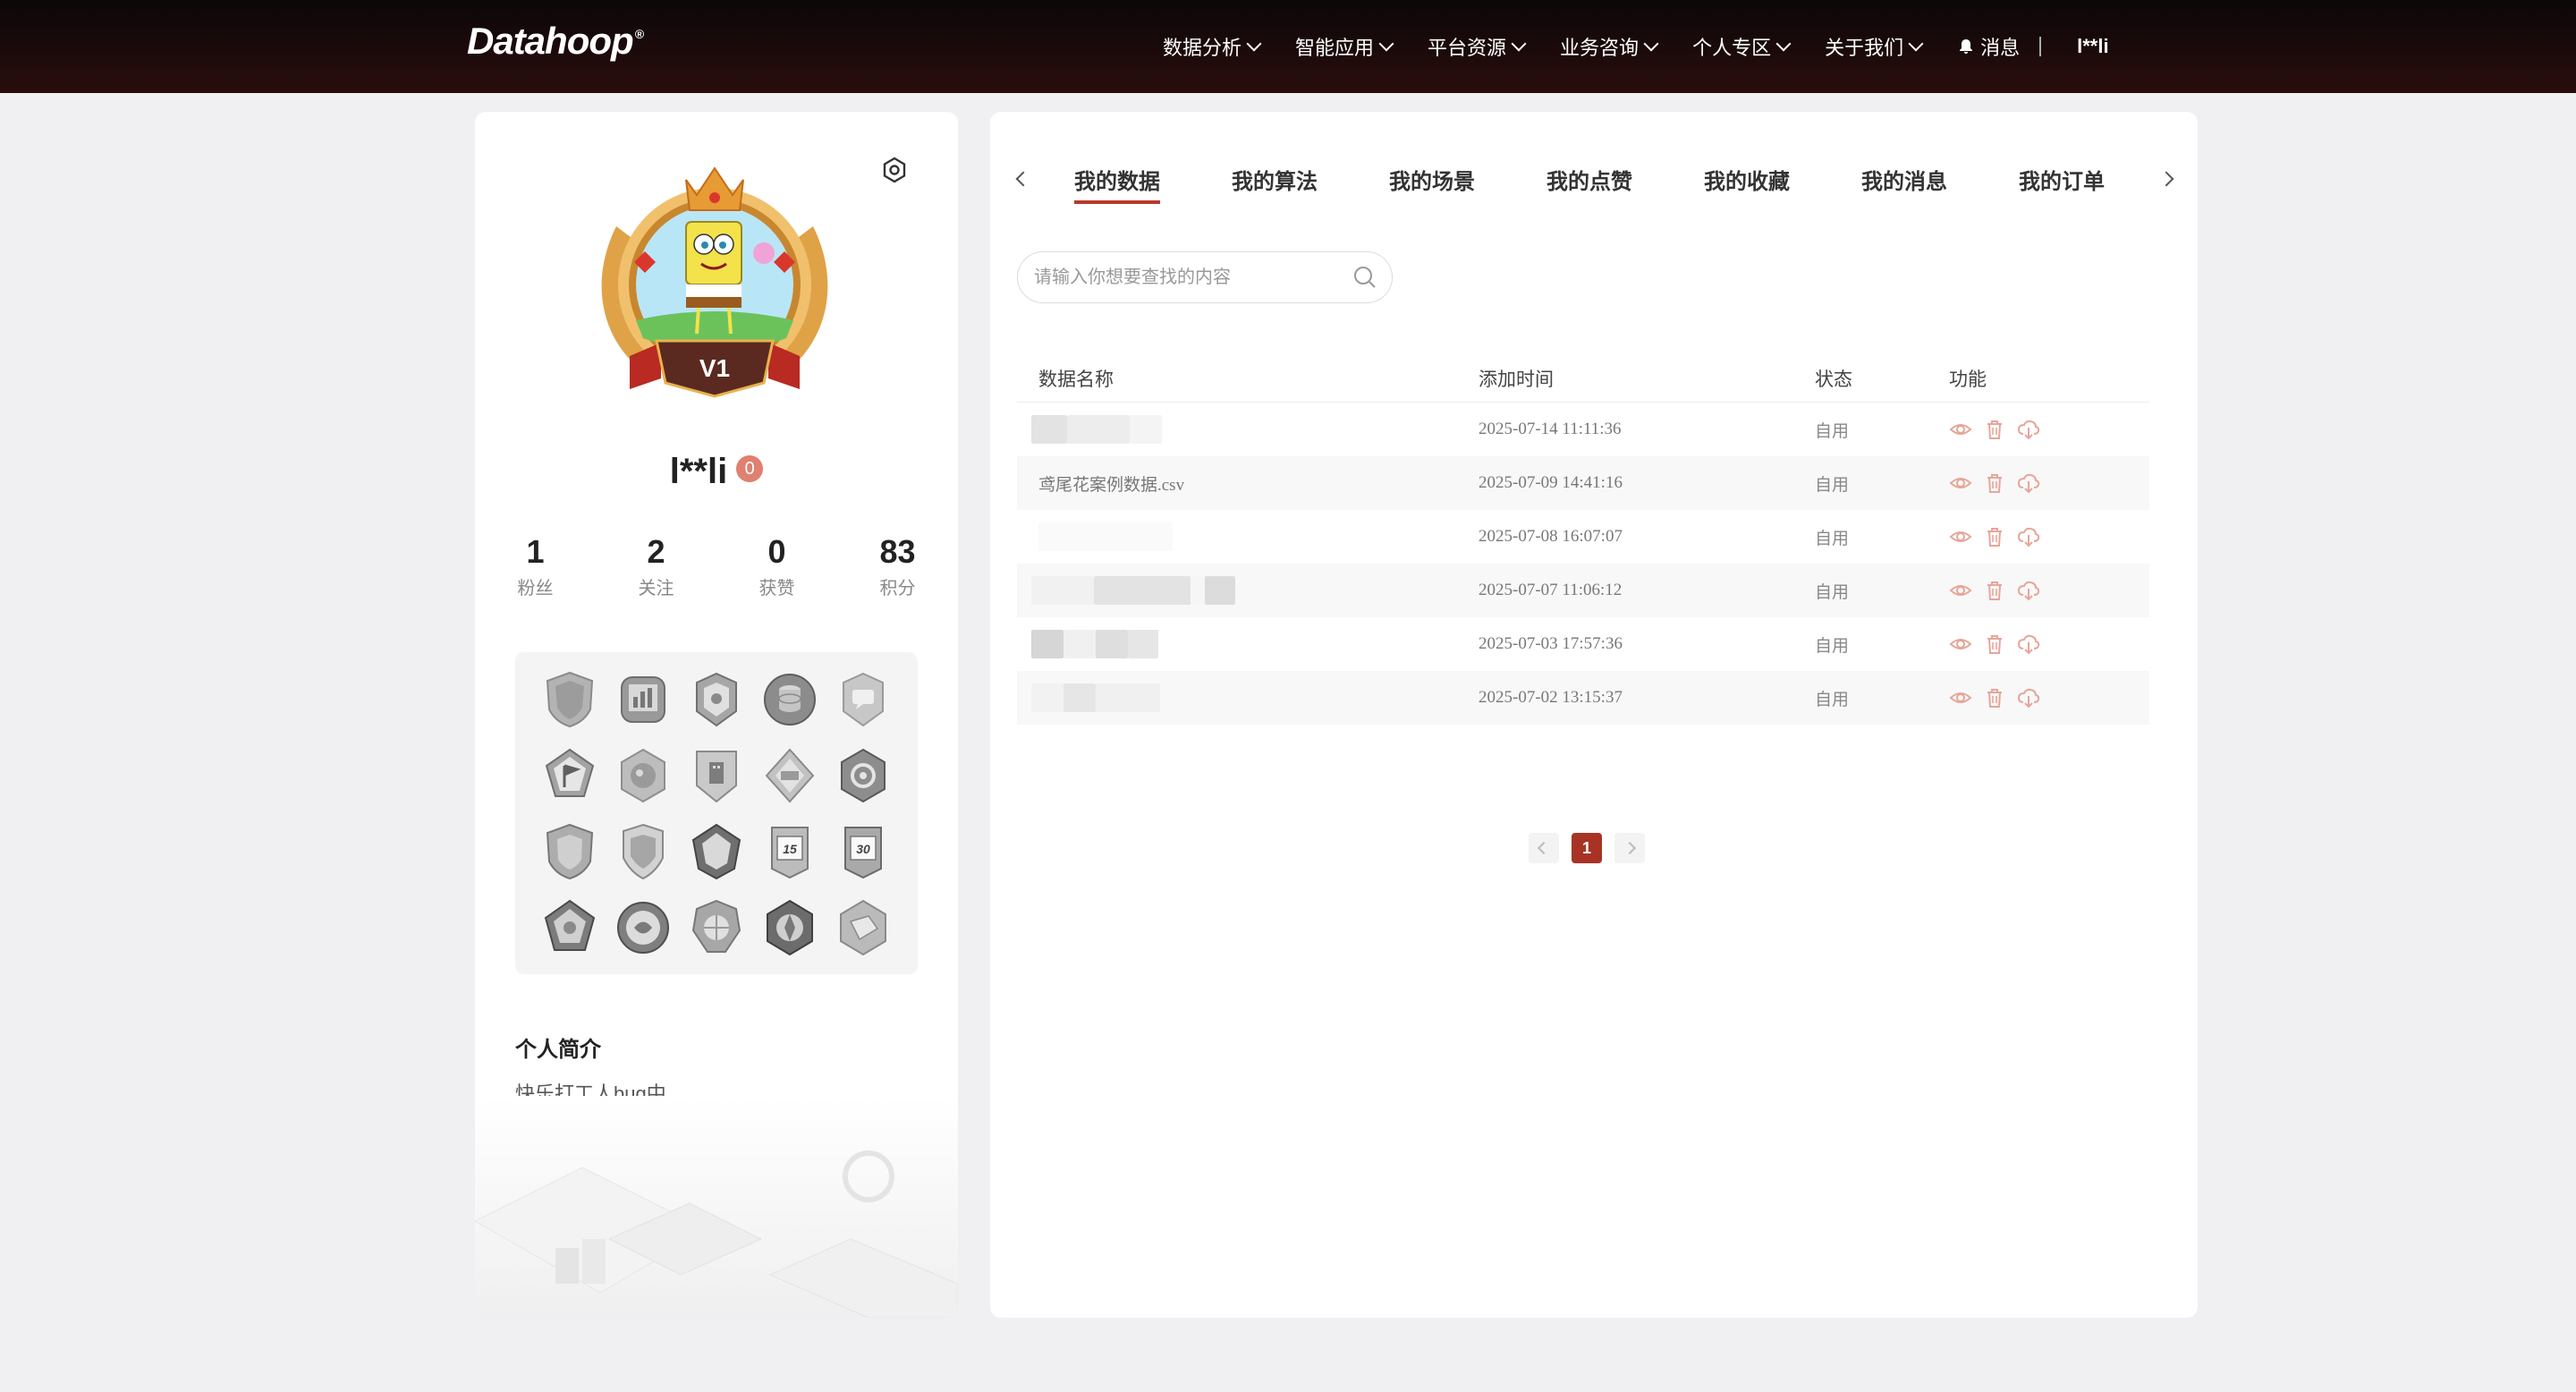 This screenshot has height=1392, width=2576. I want to click on badge-day-count: 30, so click(863, 849).